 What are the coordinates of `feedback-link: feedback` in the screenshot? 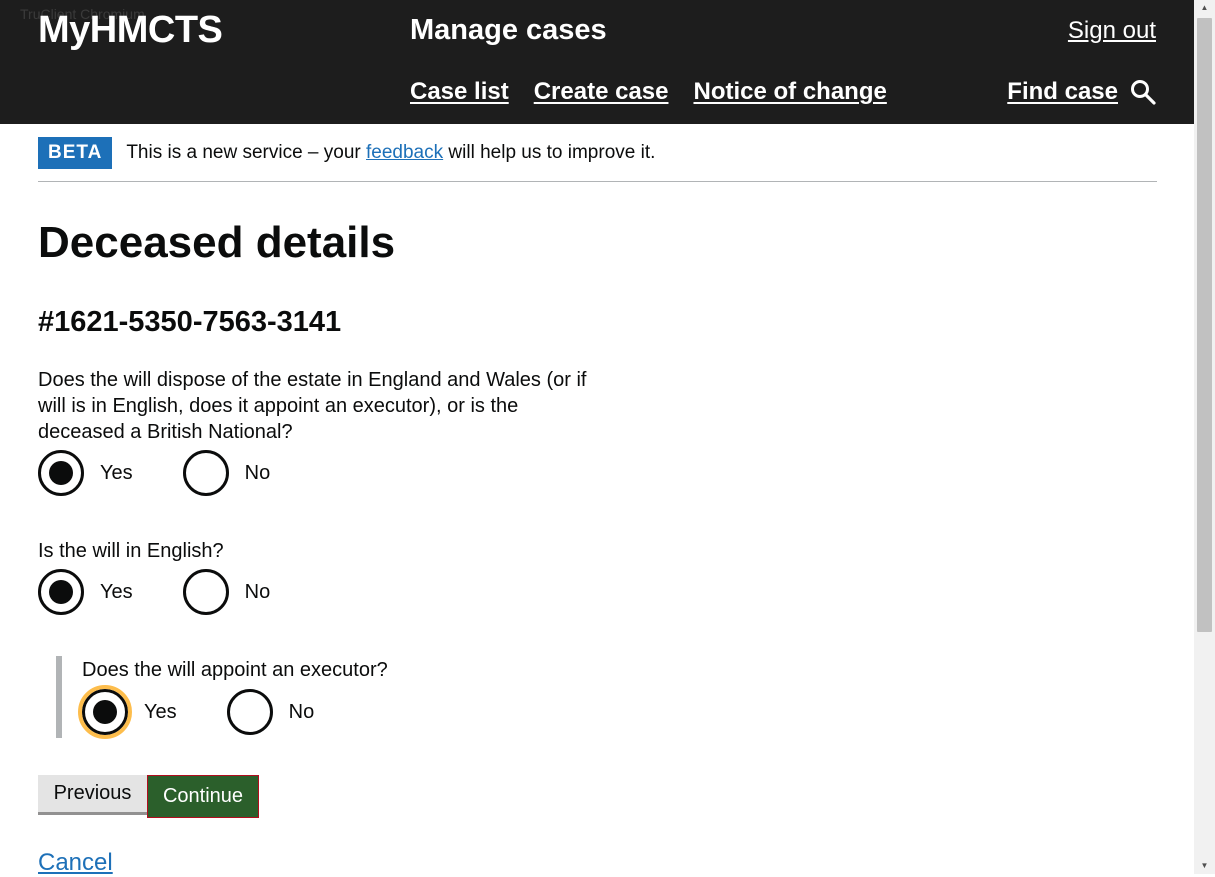 It's located at (404, 152).